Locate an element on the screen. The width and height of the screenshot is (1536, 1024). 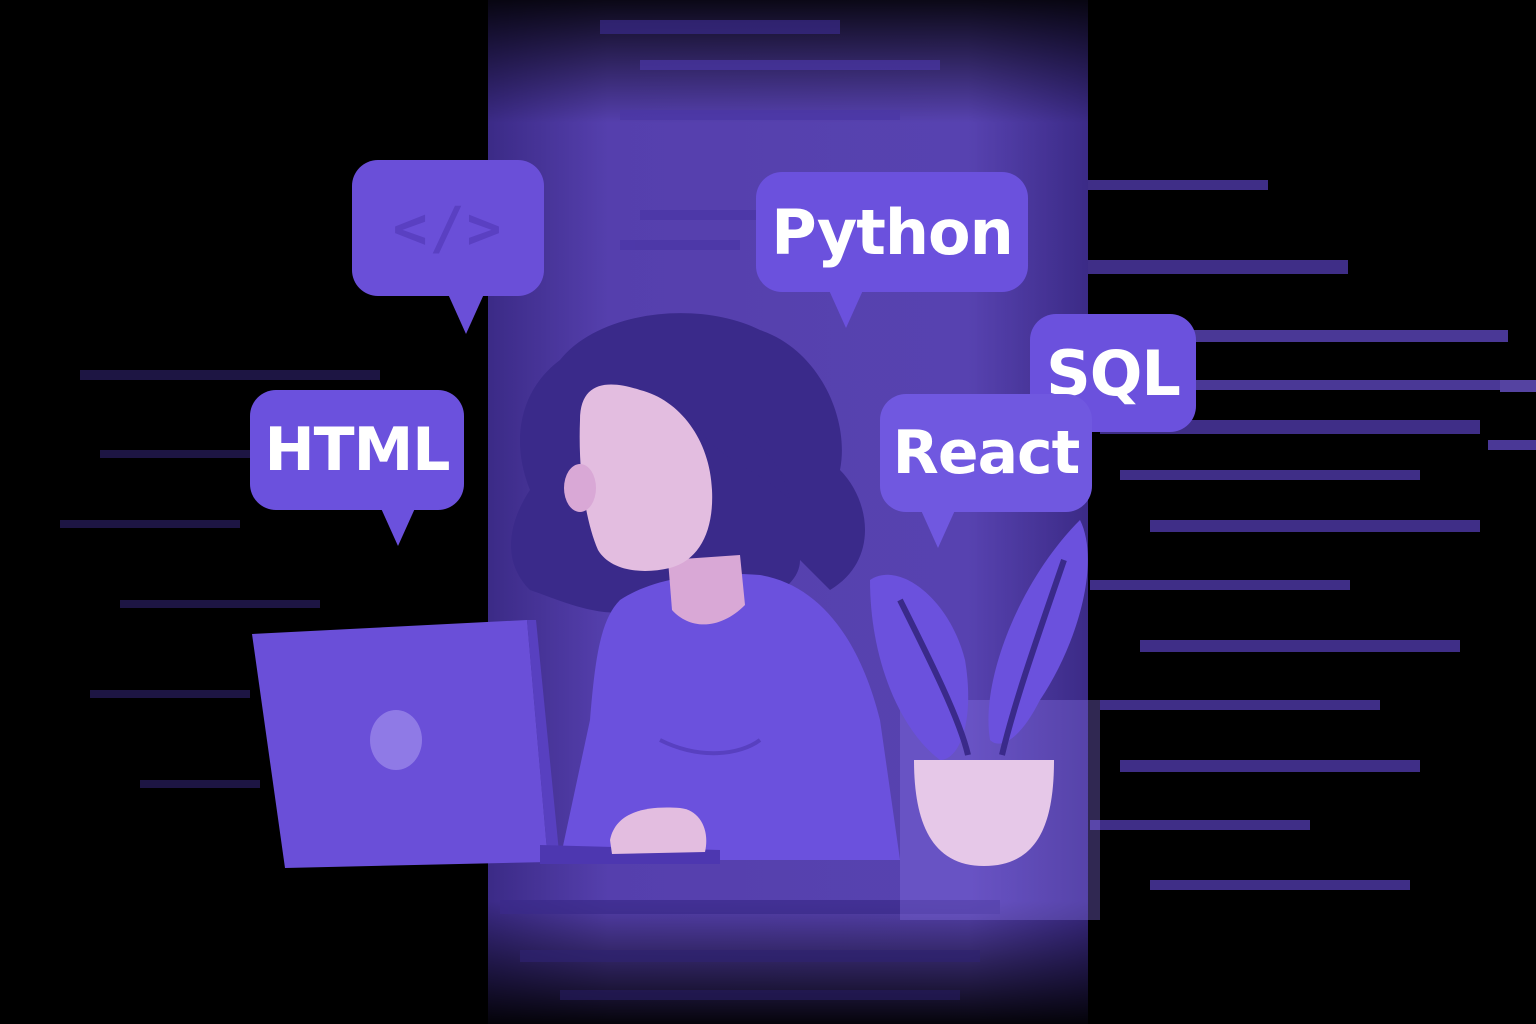
code-bubble: </> is located at coordinates (448, 247).